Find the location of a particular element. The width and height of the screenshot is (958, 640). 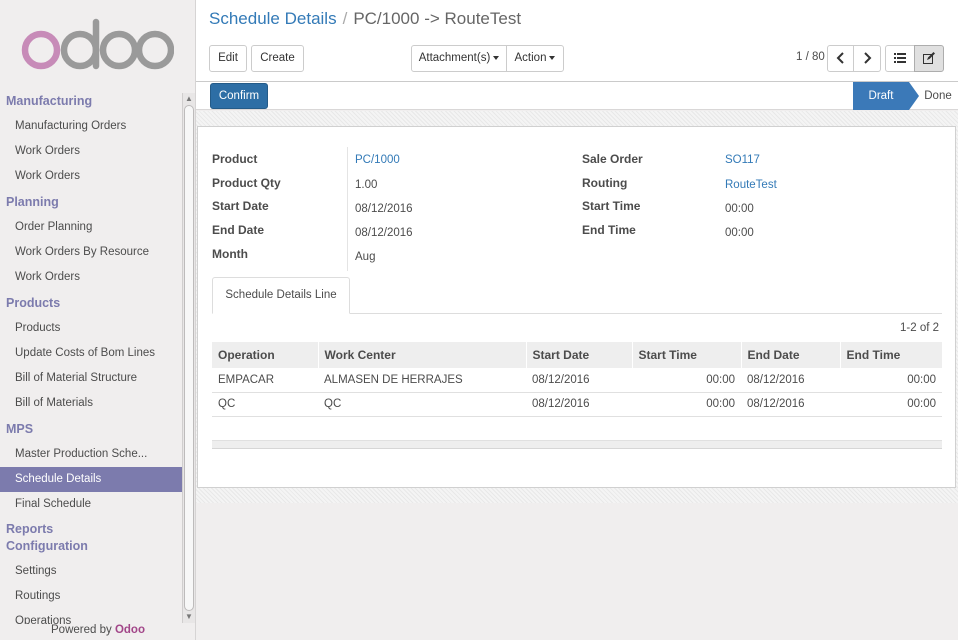

product-label: Product is located at coordinates (235, 159).